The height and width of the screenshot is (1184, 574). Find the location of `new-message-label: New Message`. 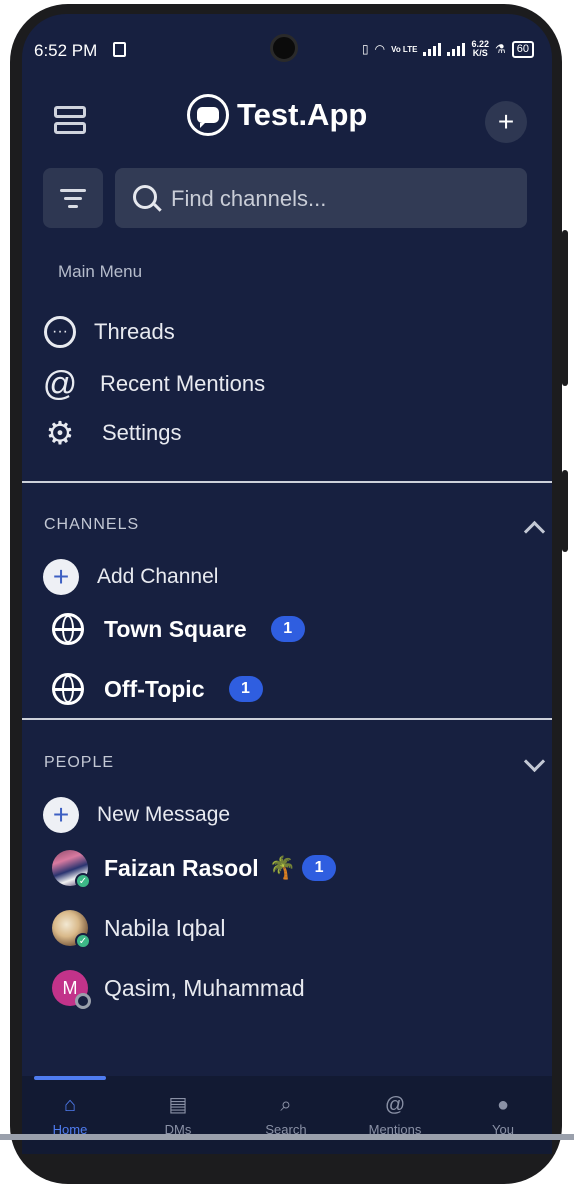

new-message-label: New Message is located at coordinates (164, 814).